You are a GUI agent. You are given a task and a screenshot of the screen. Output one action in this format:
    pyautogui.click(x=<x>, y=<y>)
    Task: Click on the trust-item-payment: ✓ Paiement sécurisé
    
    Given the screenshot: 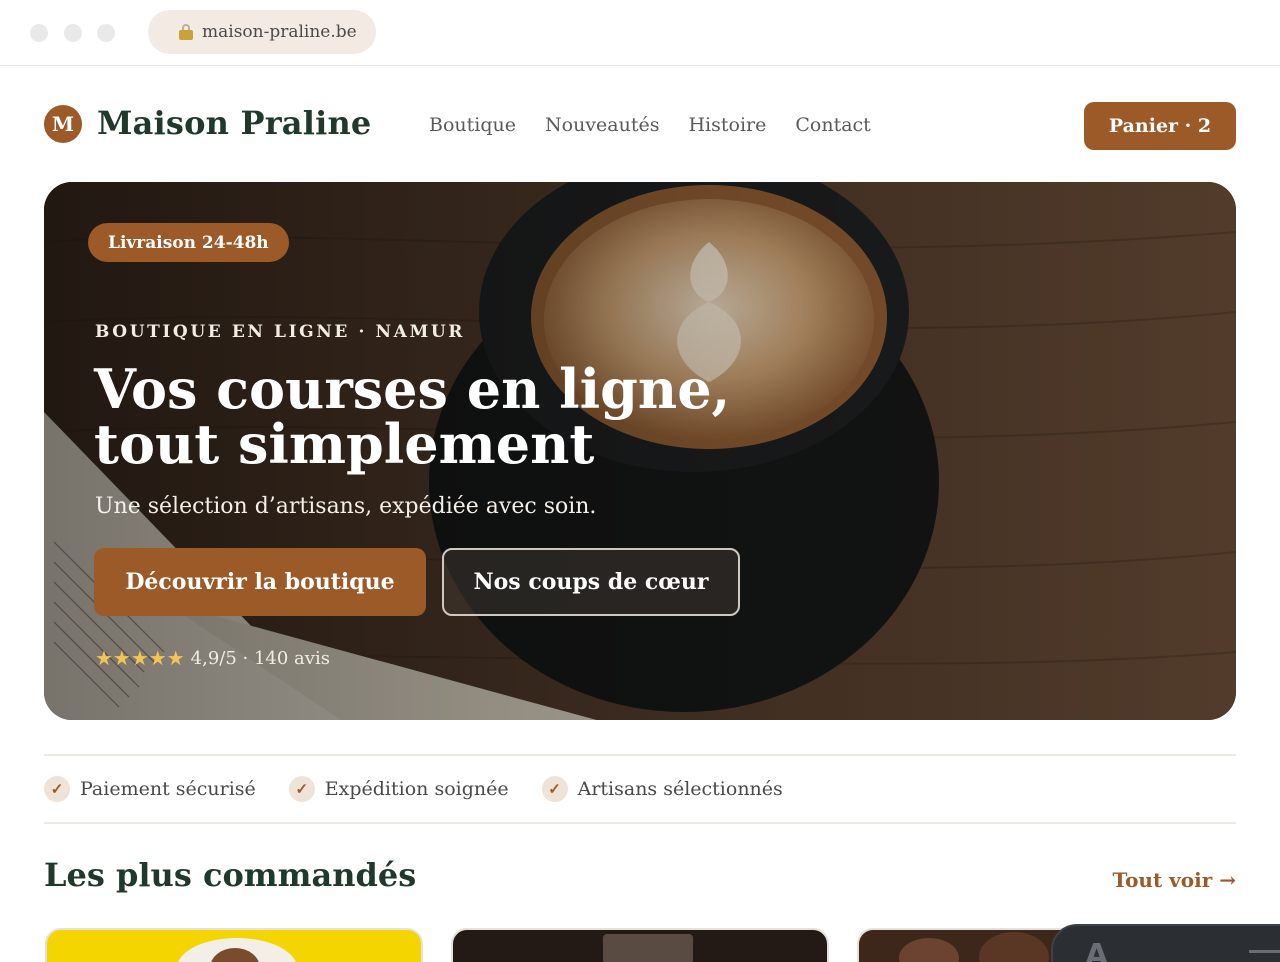 What is the action you would take?
    pyautogui.click(x=150, y=789)
    